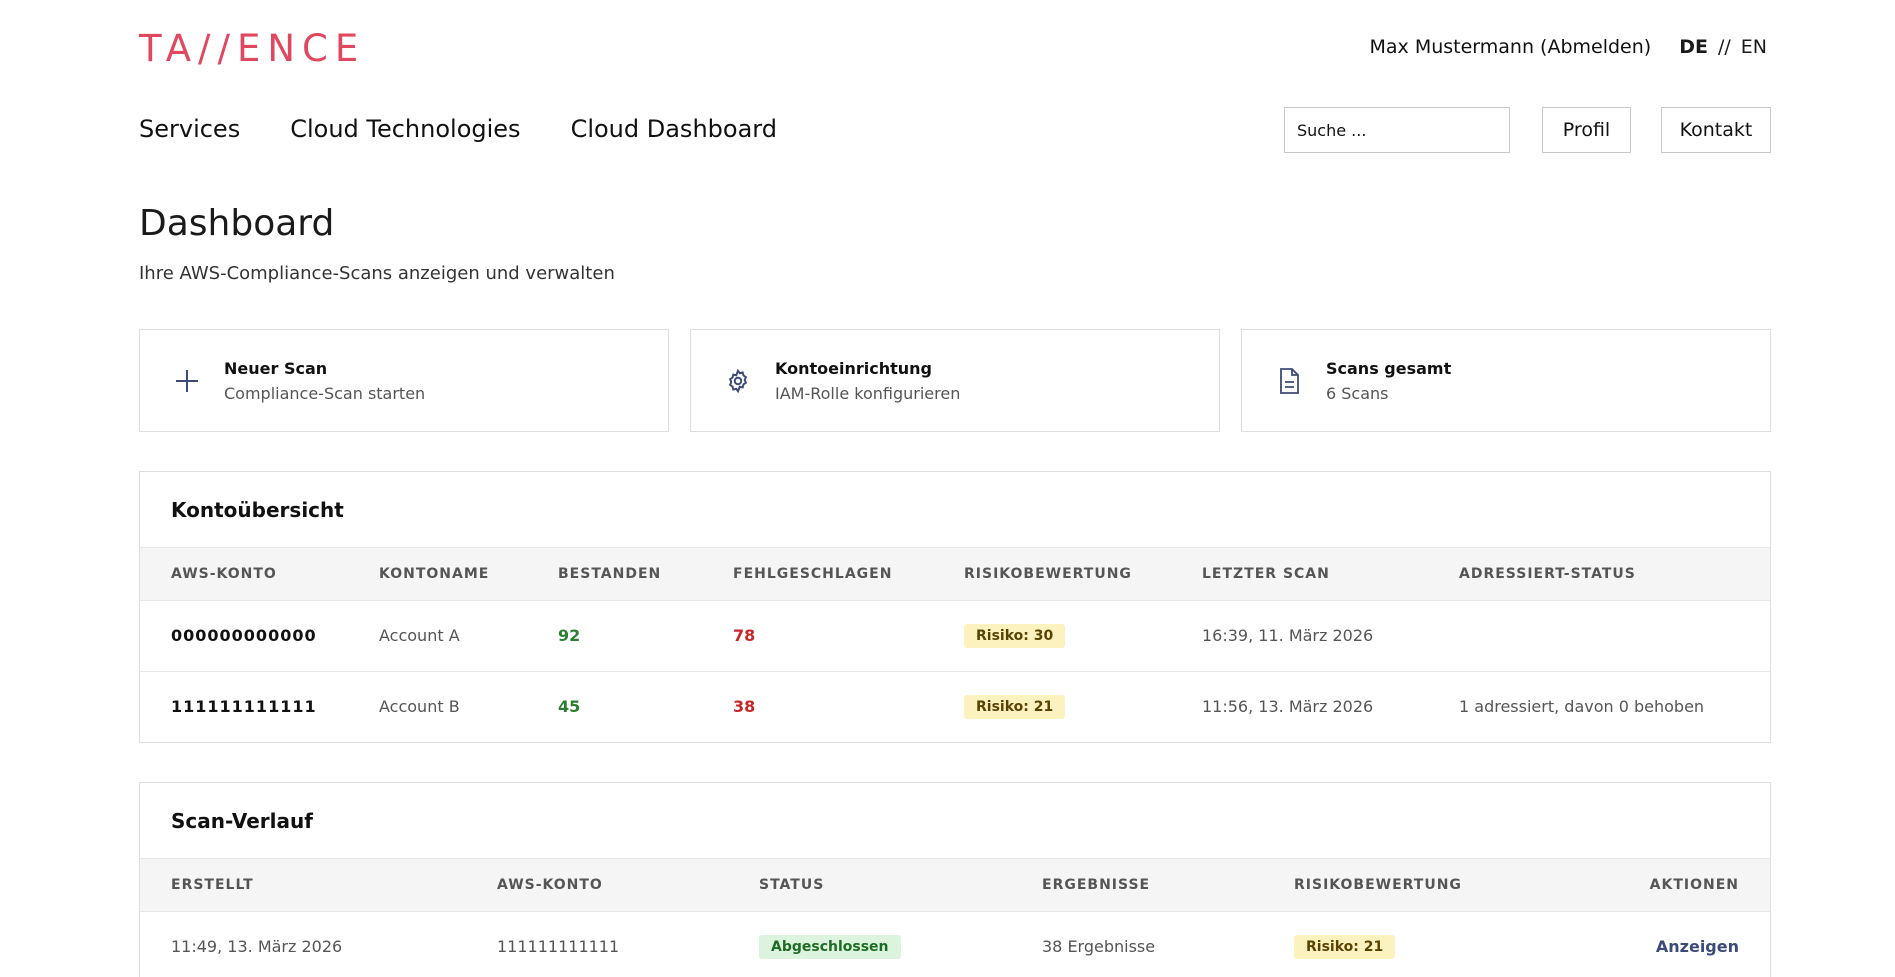  What do you see at coordinates (1299, 635) in the screenshot?
I see `cell-last-scan: 16:39, 11. März 2026` at bounding box center [1299, 635].